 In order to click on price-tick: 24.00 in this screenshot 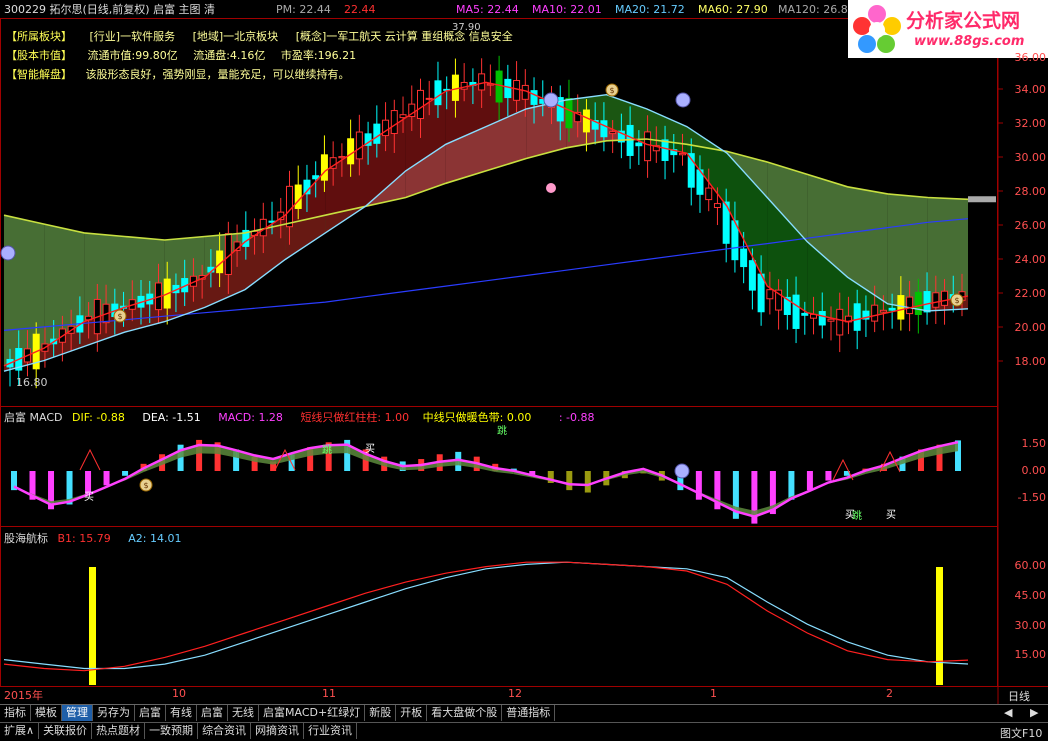, I will do `click(1030, 259)`.